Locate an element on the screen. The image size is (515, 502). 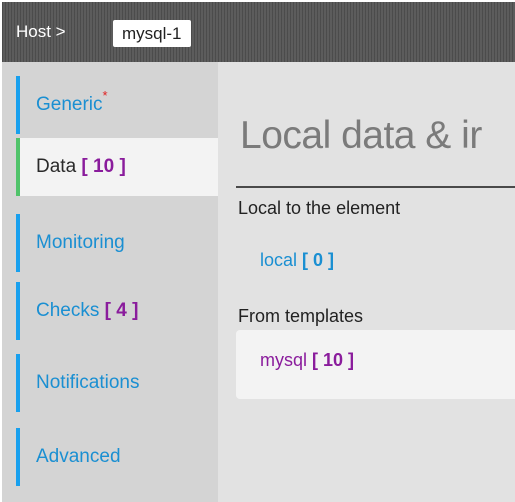
templates-section-label: From templates is located at coordinates (301, 316).